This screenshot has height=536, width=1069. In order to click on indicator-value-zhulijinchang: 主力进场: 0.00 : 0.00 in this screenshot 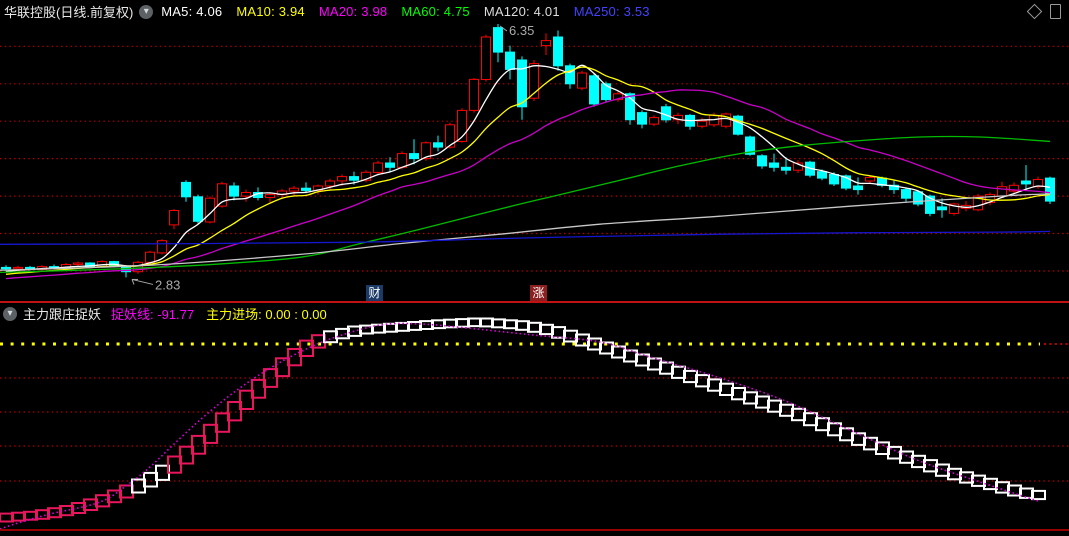, I will do `click(266, 314)`.